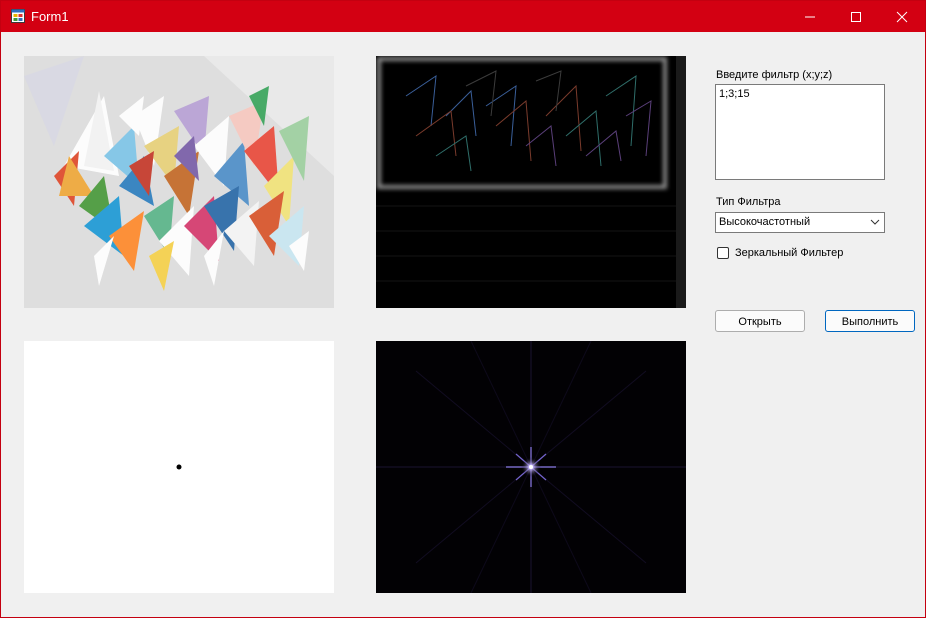 The width and height of the screenshot is (926, 618). I want to click on filter-input: 1;3;15, so click(800, 132).